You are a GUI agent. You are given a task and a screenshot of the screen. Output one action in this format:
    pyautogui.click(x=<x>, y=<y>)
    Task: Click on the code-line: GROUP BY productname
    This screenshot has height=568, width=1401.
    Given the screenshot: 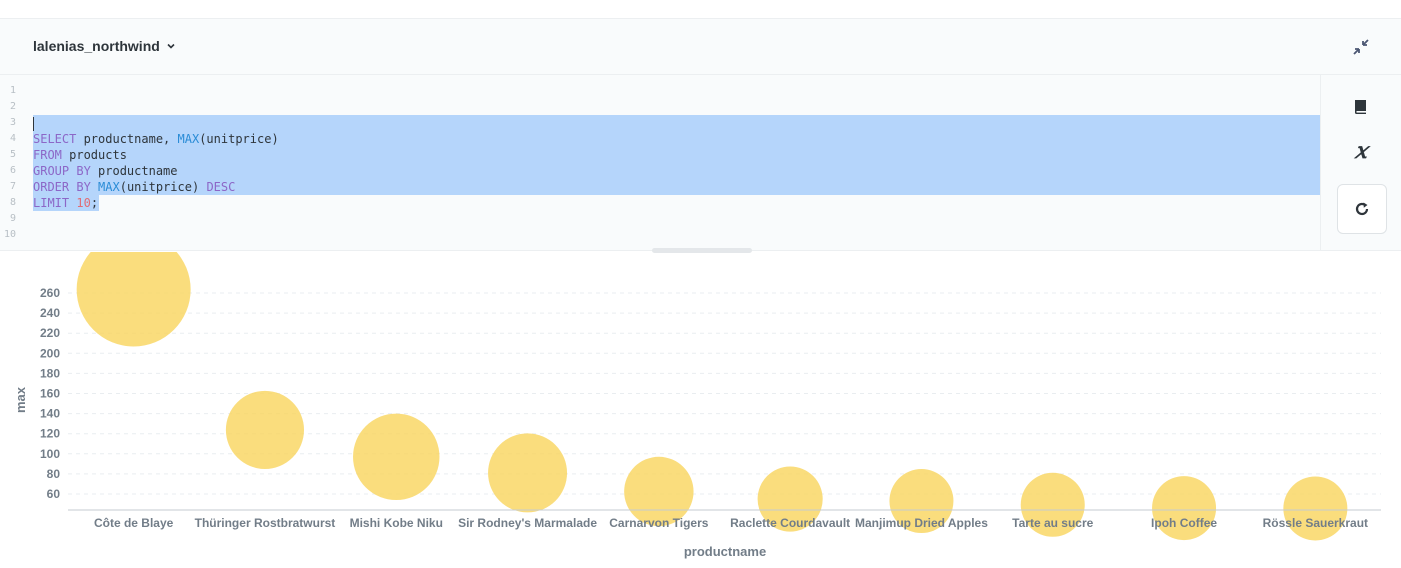 What is the action you would take?
    pyautogui.click(x=156, y=171)
    